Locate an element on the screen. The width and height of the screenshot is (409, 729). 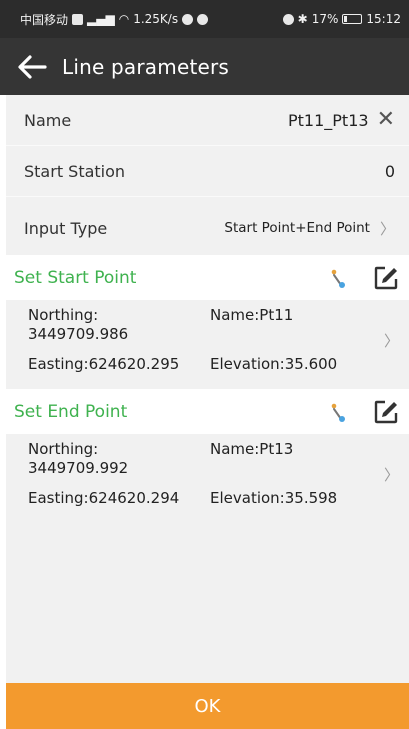
back-button is located at coordinates (32, 67).